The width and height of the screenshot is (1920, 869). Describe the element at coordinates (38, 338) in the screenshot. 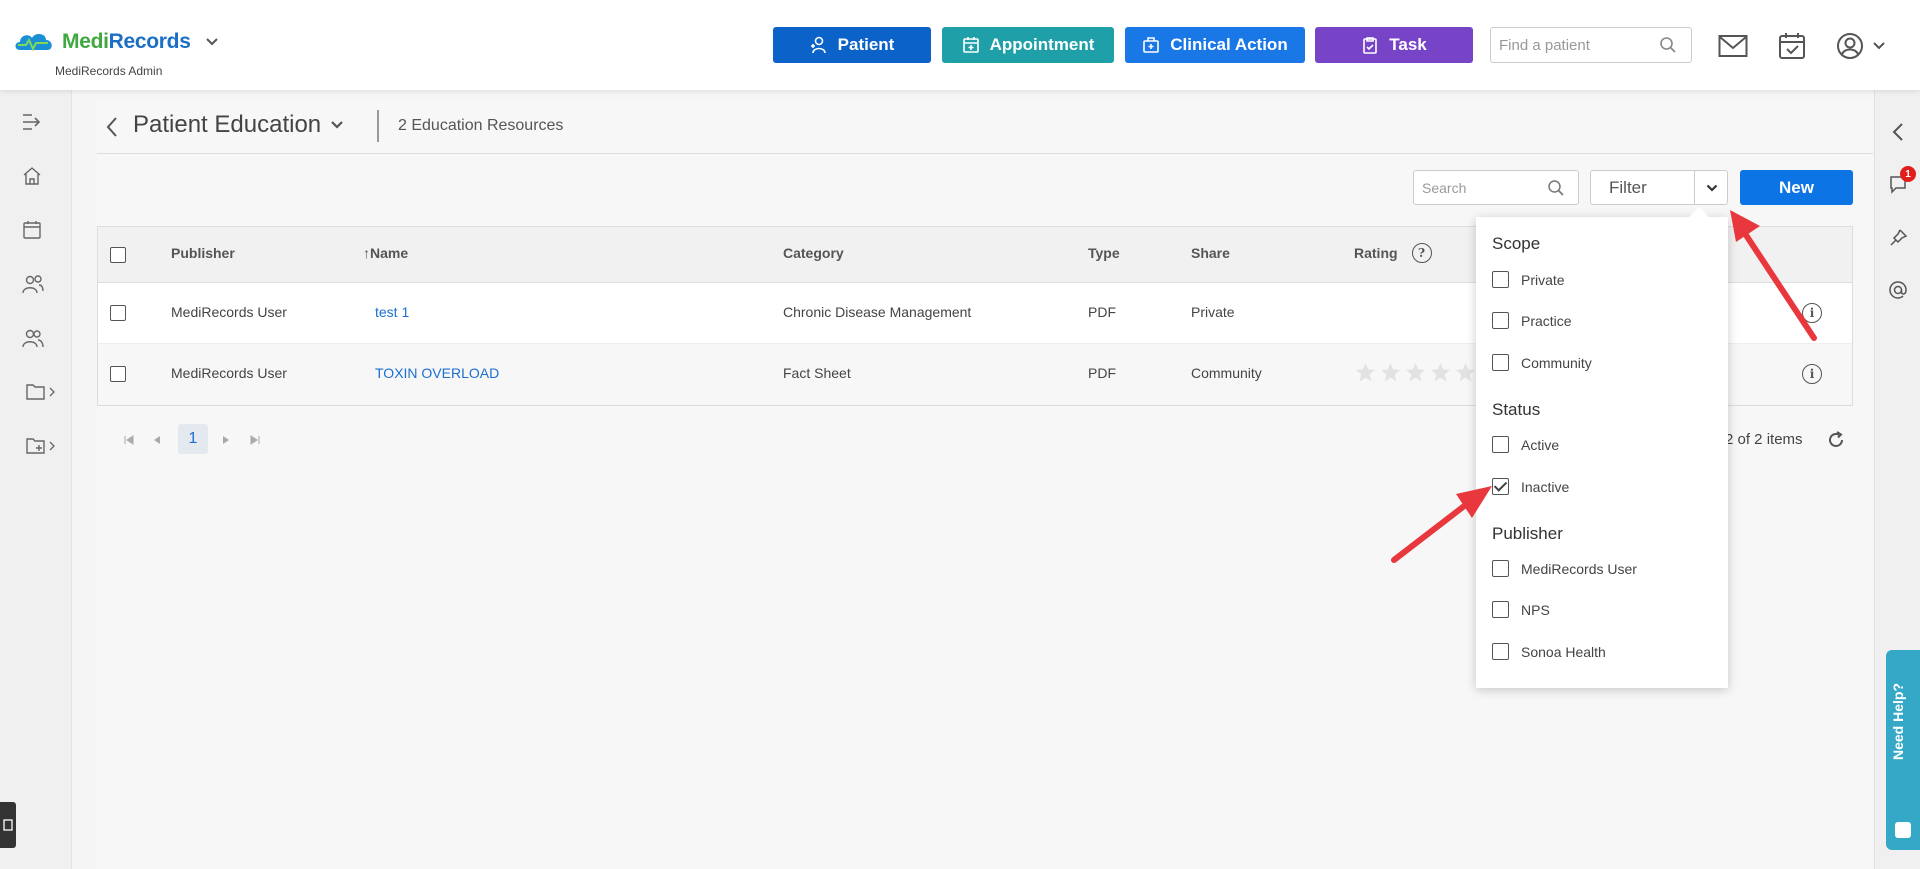

I see `users-icon` at that location.